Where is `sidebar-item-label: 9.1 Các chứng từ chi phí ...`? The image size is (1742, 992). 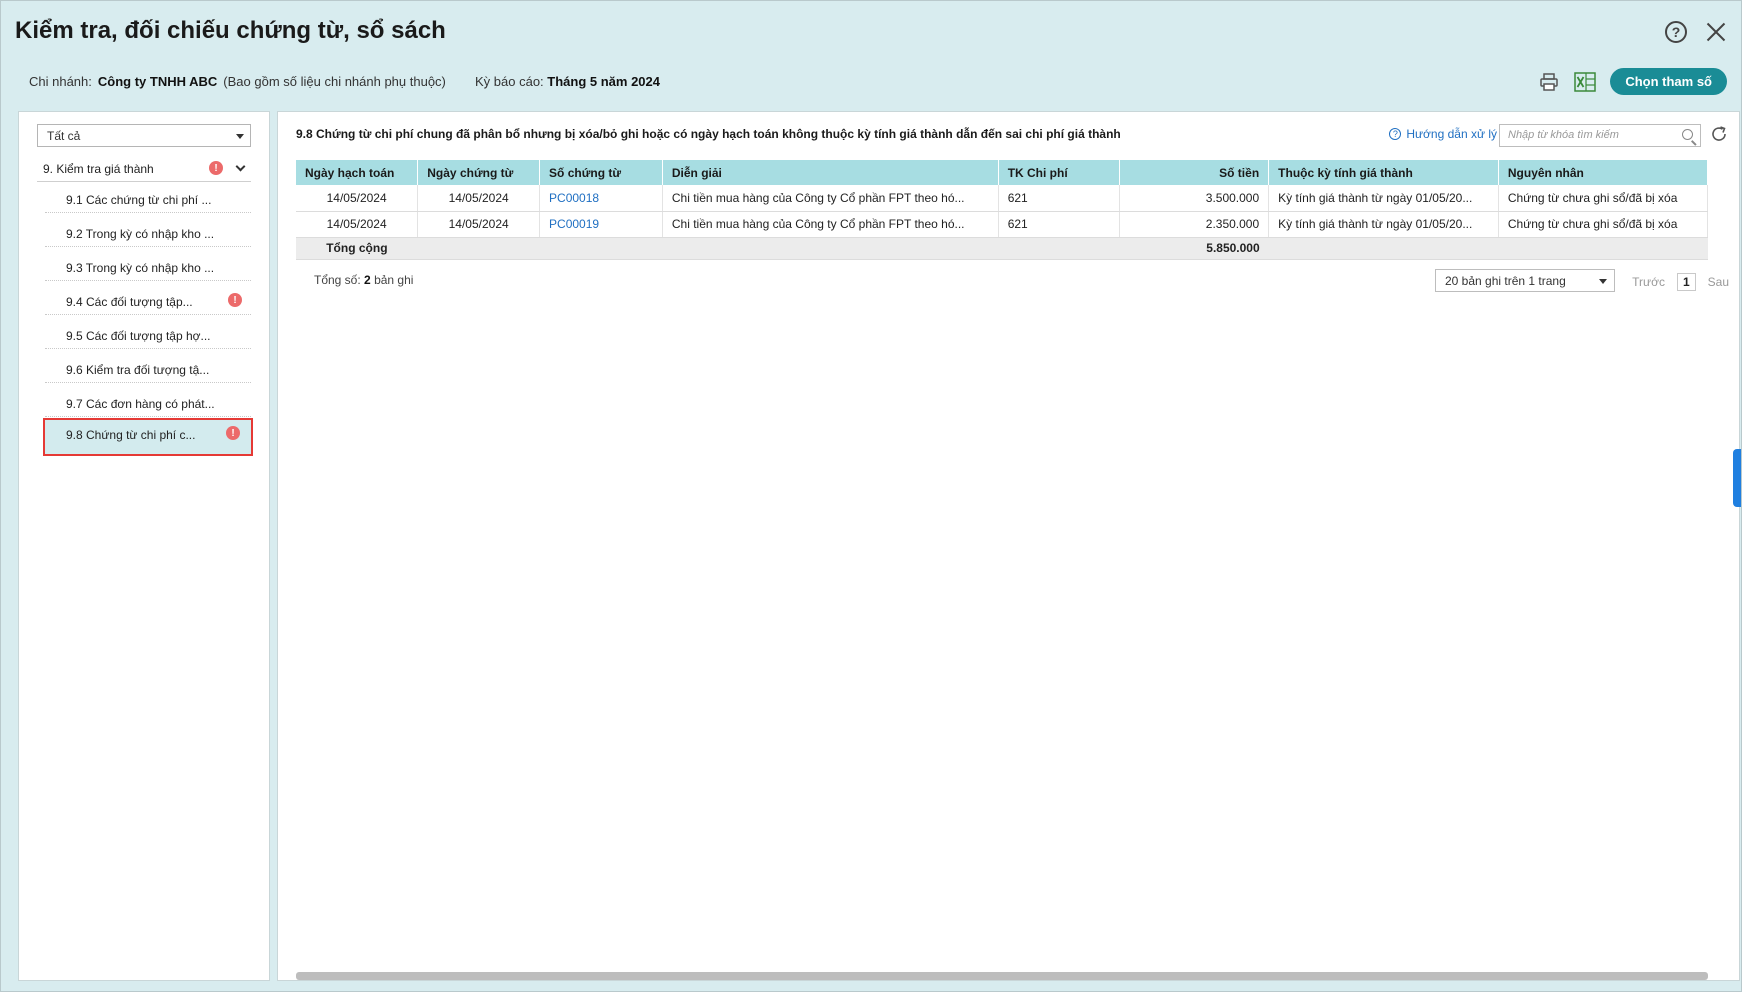
sidebar-item-label: 9.1 Các chứng từ chi phí ... is located at coordinates (139, 200).